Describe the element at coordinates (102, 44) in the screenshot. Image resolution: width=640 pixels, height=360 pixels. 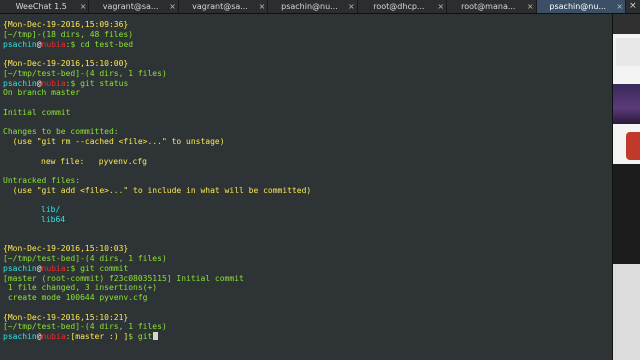
I see `command-text: $ cd test-bed` at that location.